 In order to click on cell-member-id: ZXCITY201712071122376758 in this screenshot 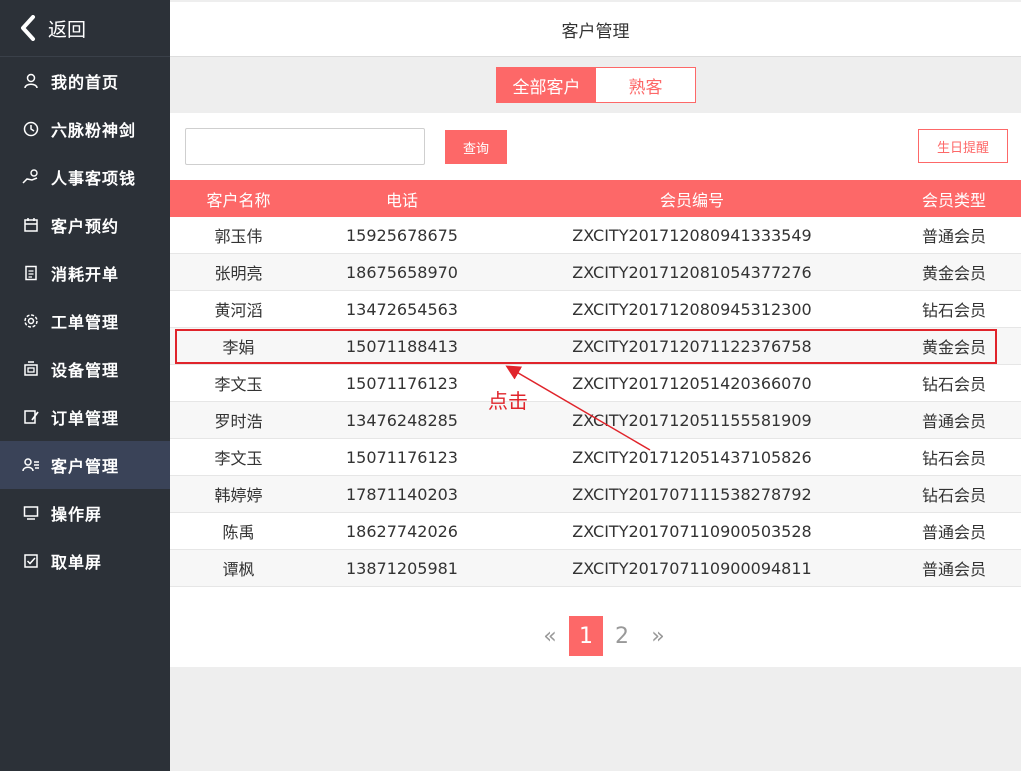, I will do `click(692, 346)`.